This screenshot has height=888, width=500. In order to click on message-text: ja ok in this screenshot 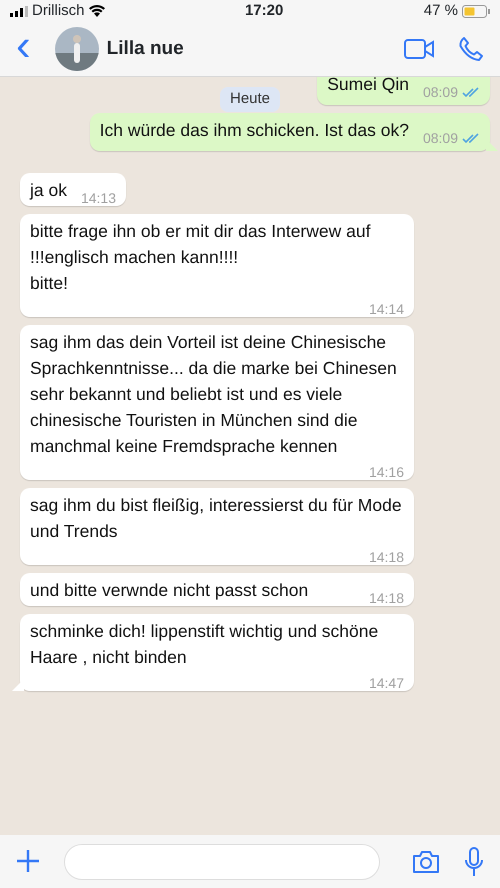, I will do `click(48, 190)`.